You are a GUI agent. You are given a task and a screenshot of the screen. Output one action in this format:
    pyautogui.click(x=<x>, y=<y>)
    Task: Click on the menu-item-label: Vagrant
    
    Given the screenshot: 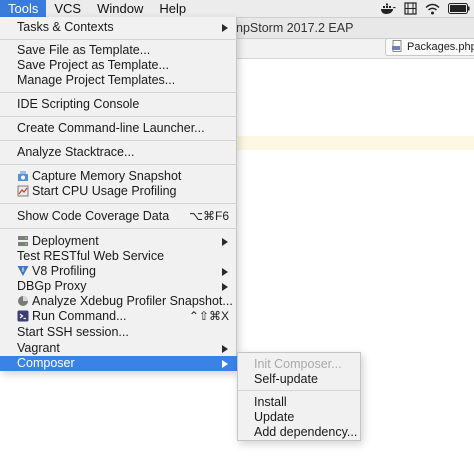 What is the action you would take?
    pyautogui.click(x=38, y=348)
    